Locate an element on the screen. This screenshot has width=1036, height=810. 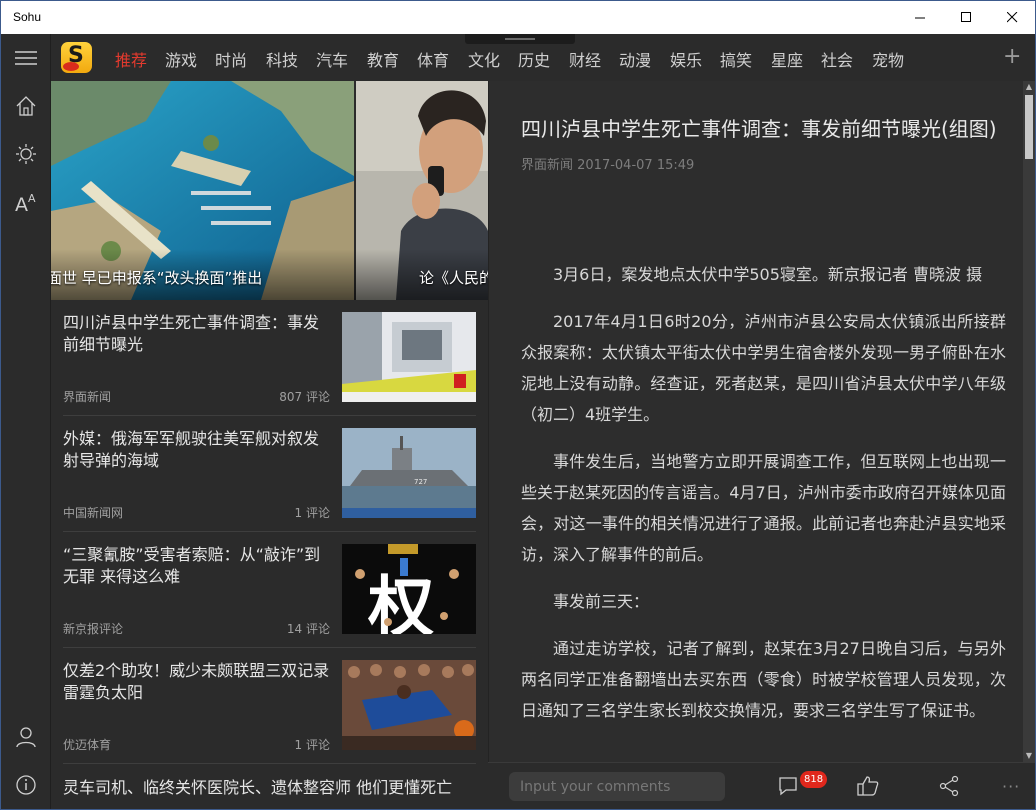
news-comments: 807 评论 is located at coordinates (304, 397).